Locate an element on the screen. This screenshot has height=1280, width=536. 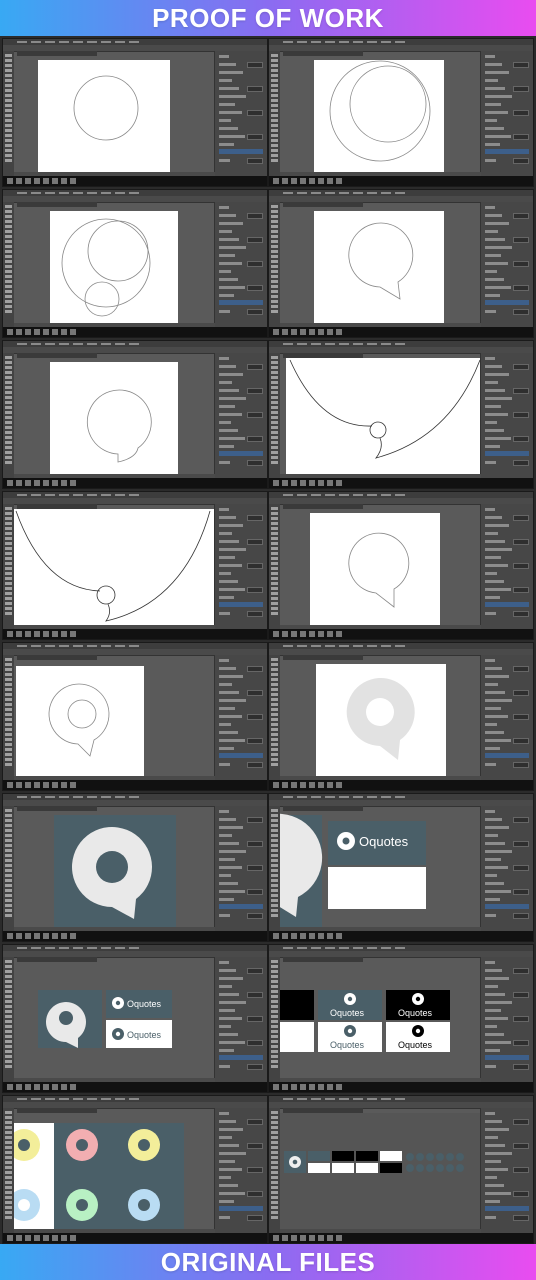
artboard: Oquotes is located at coordinates (380, 870).